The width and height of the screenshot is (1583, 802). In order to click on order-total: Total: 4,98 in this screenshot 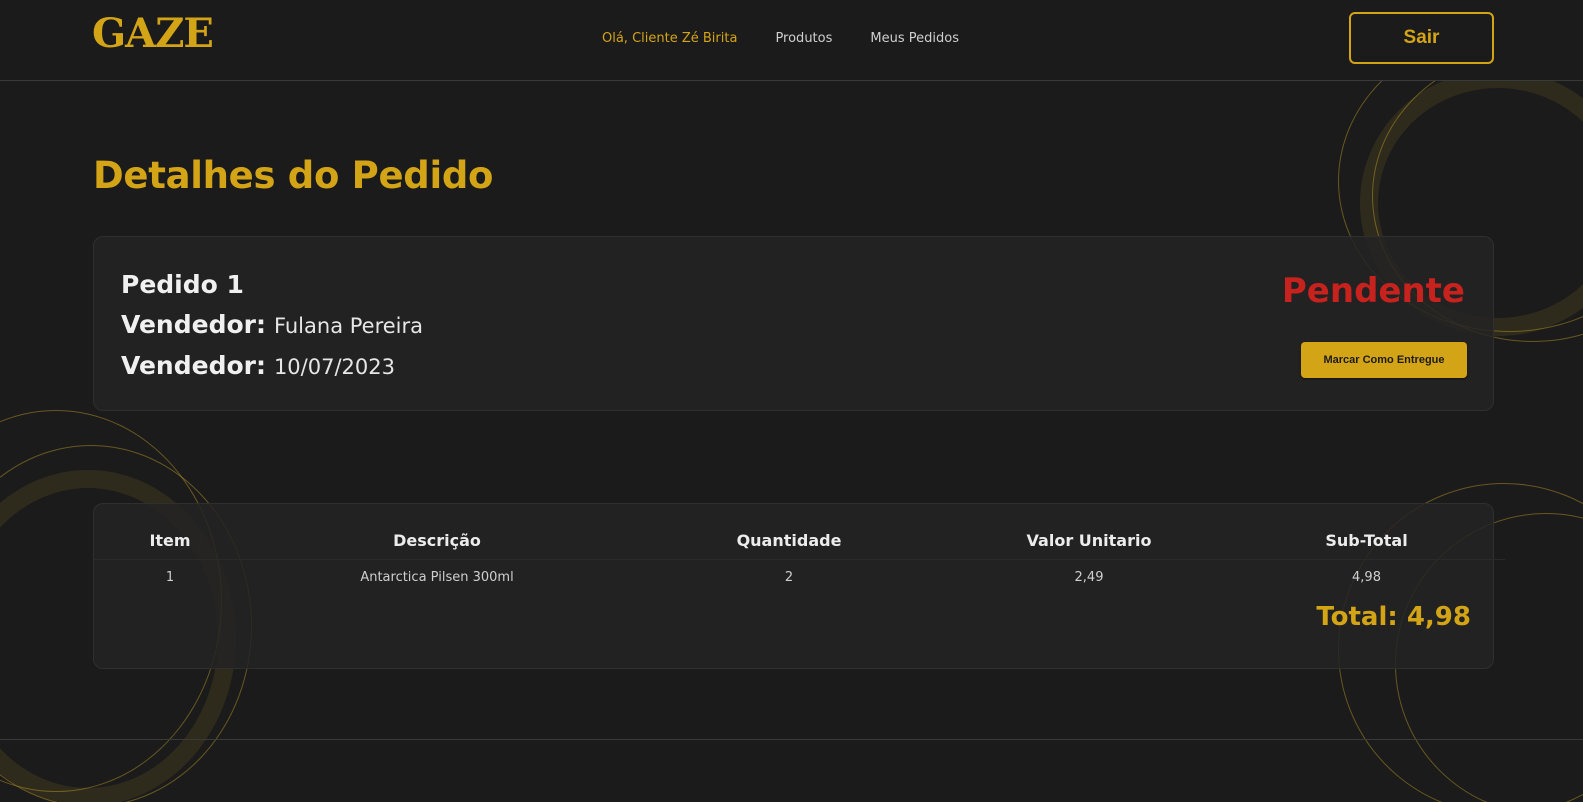, I will do `click(1393, 617)`.